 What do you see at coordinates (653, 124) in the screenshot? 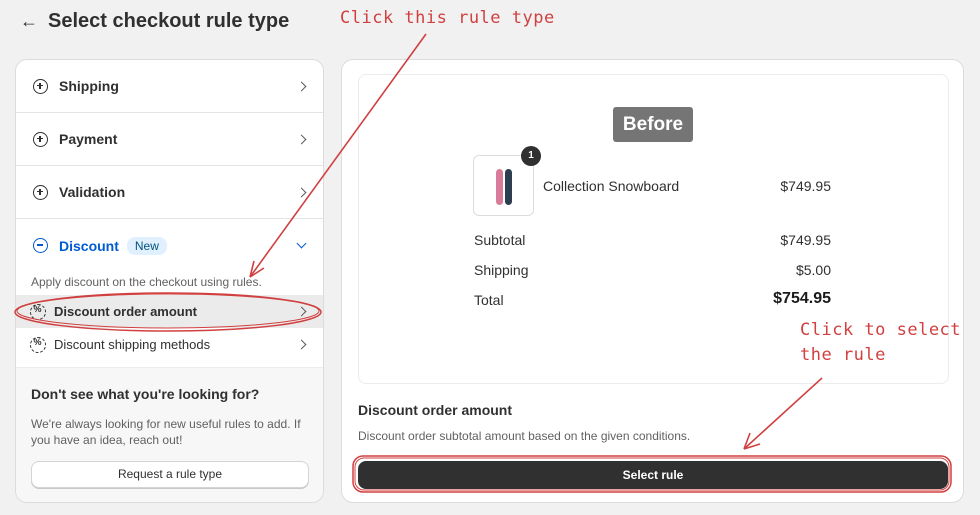
I see `before-tag: Before` at bounding box center [653, 124].